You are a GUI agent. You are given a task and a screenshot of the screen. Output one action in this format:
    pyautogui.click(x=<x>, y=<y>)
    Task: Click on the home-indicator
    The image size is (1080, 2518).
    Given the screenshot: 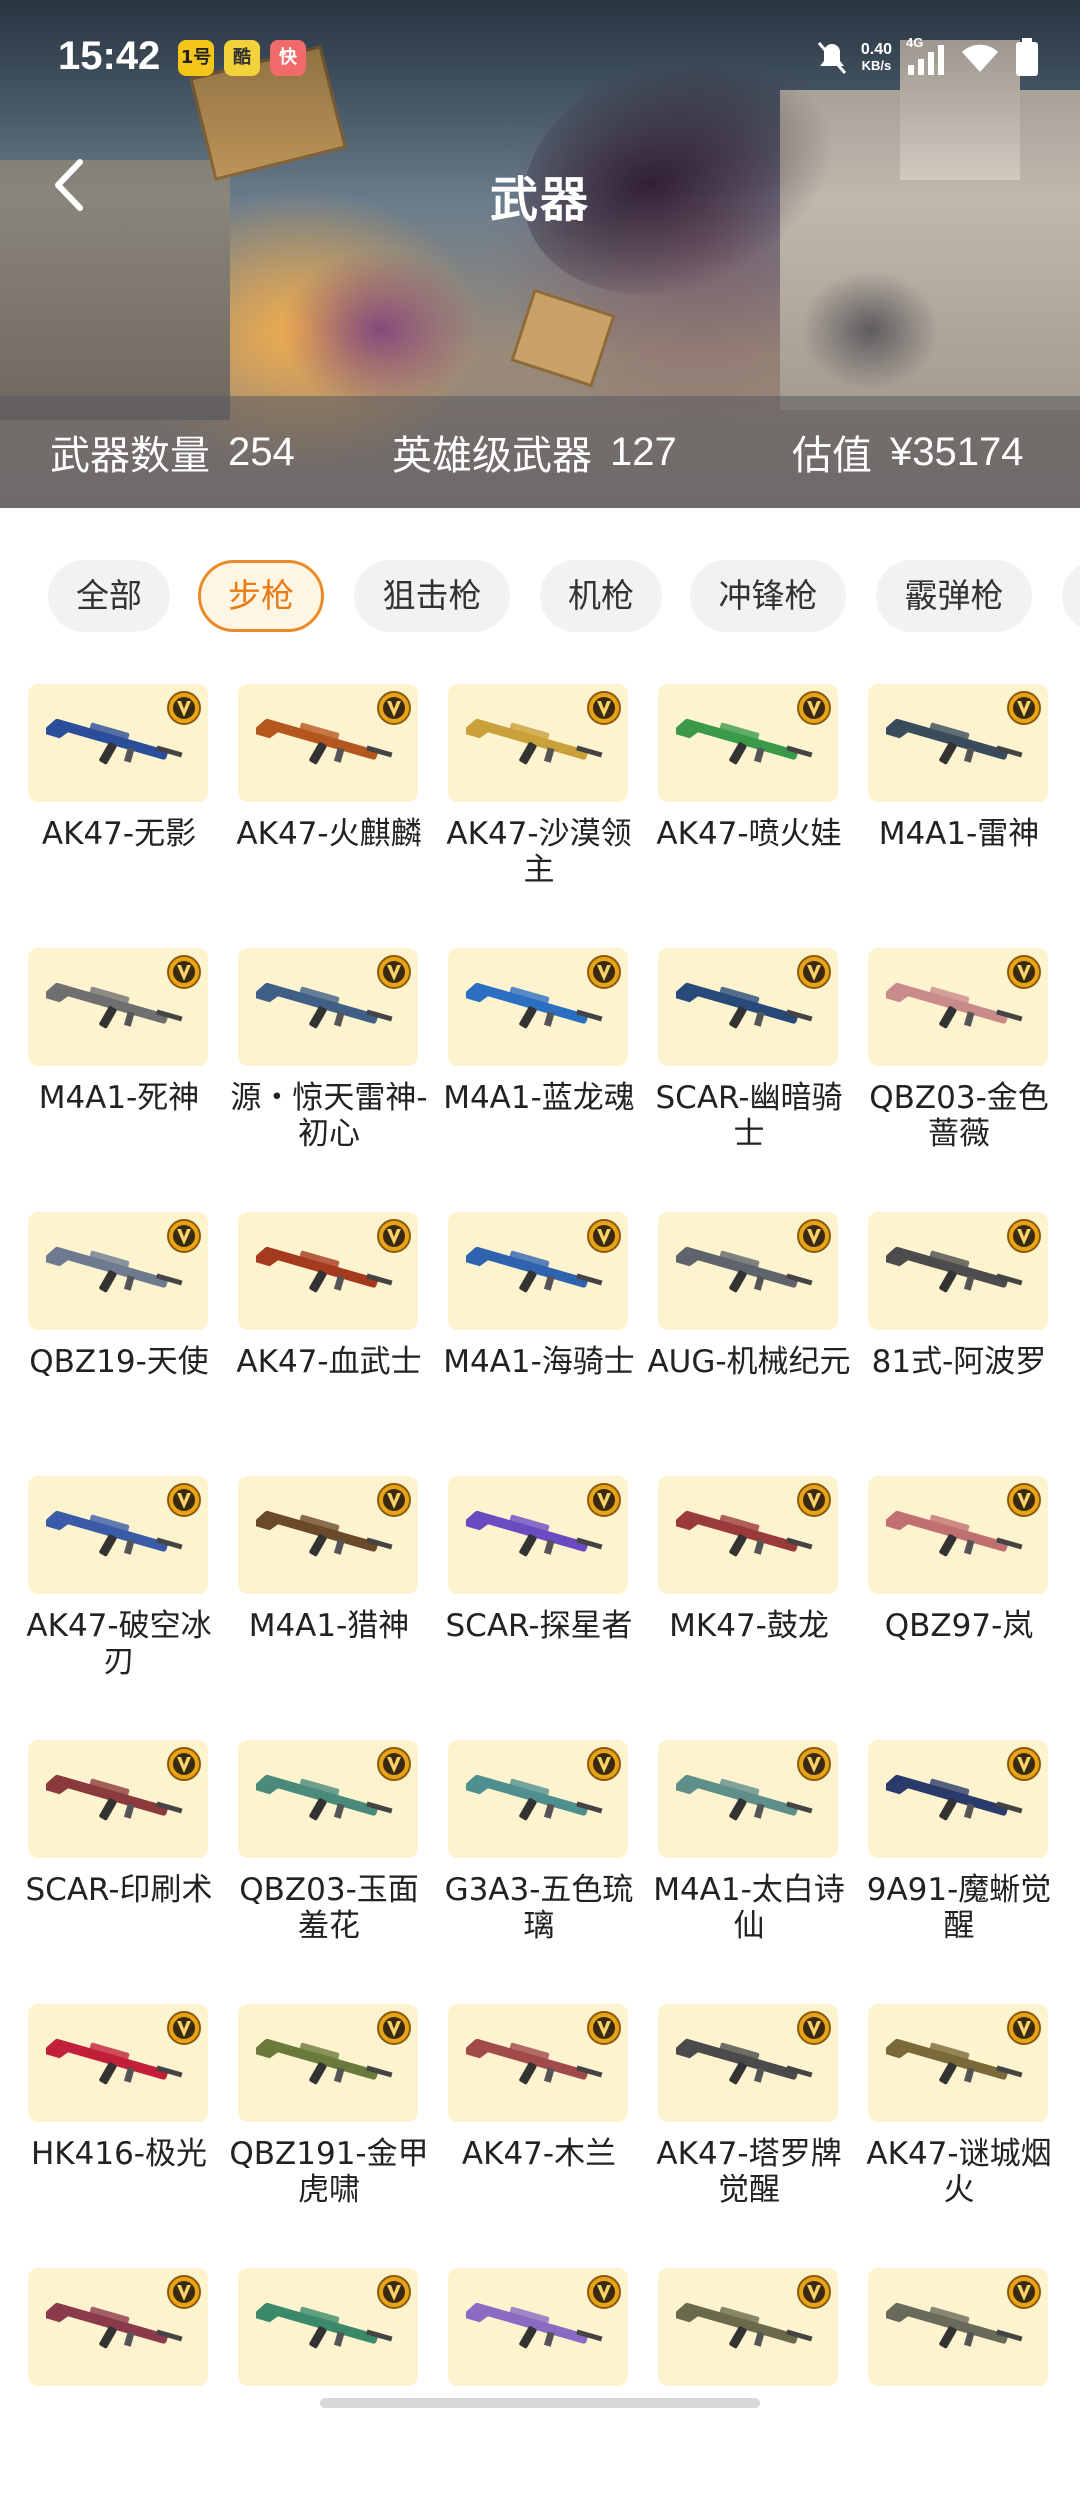 What is the action you would take?
    pyautogui.click(x=540, y=2403)
    